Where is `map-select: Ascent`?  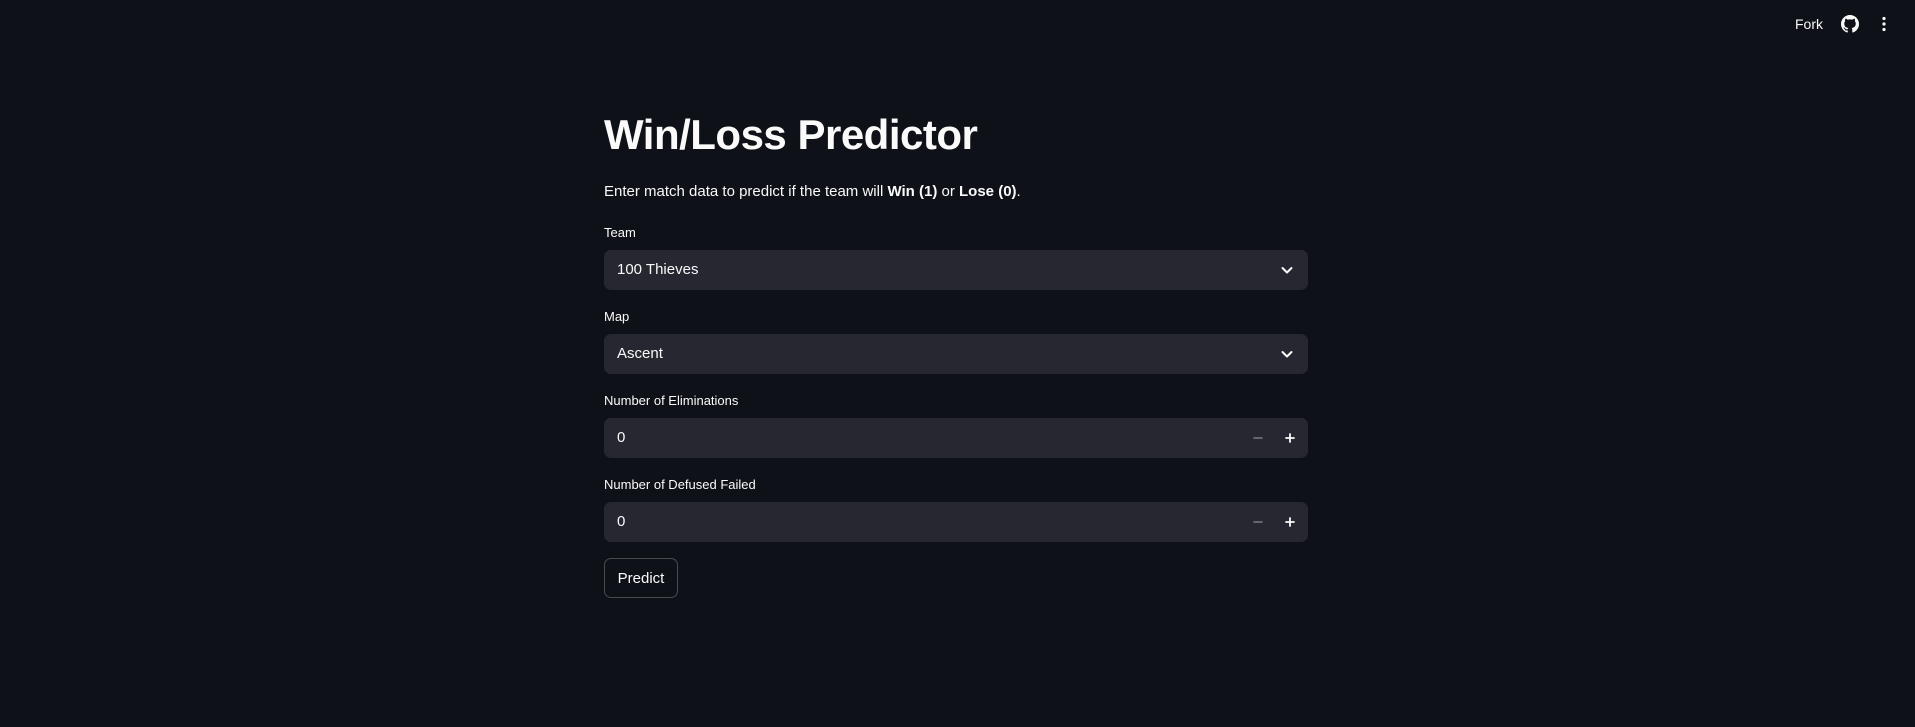 map-select: Ascent is located at coordinates (956, 354).